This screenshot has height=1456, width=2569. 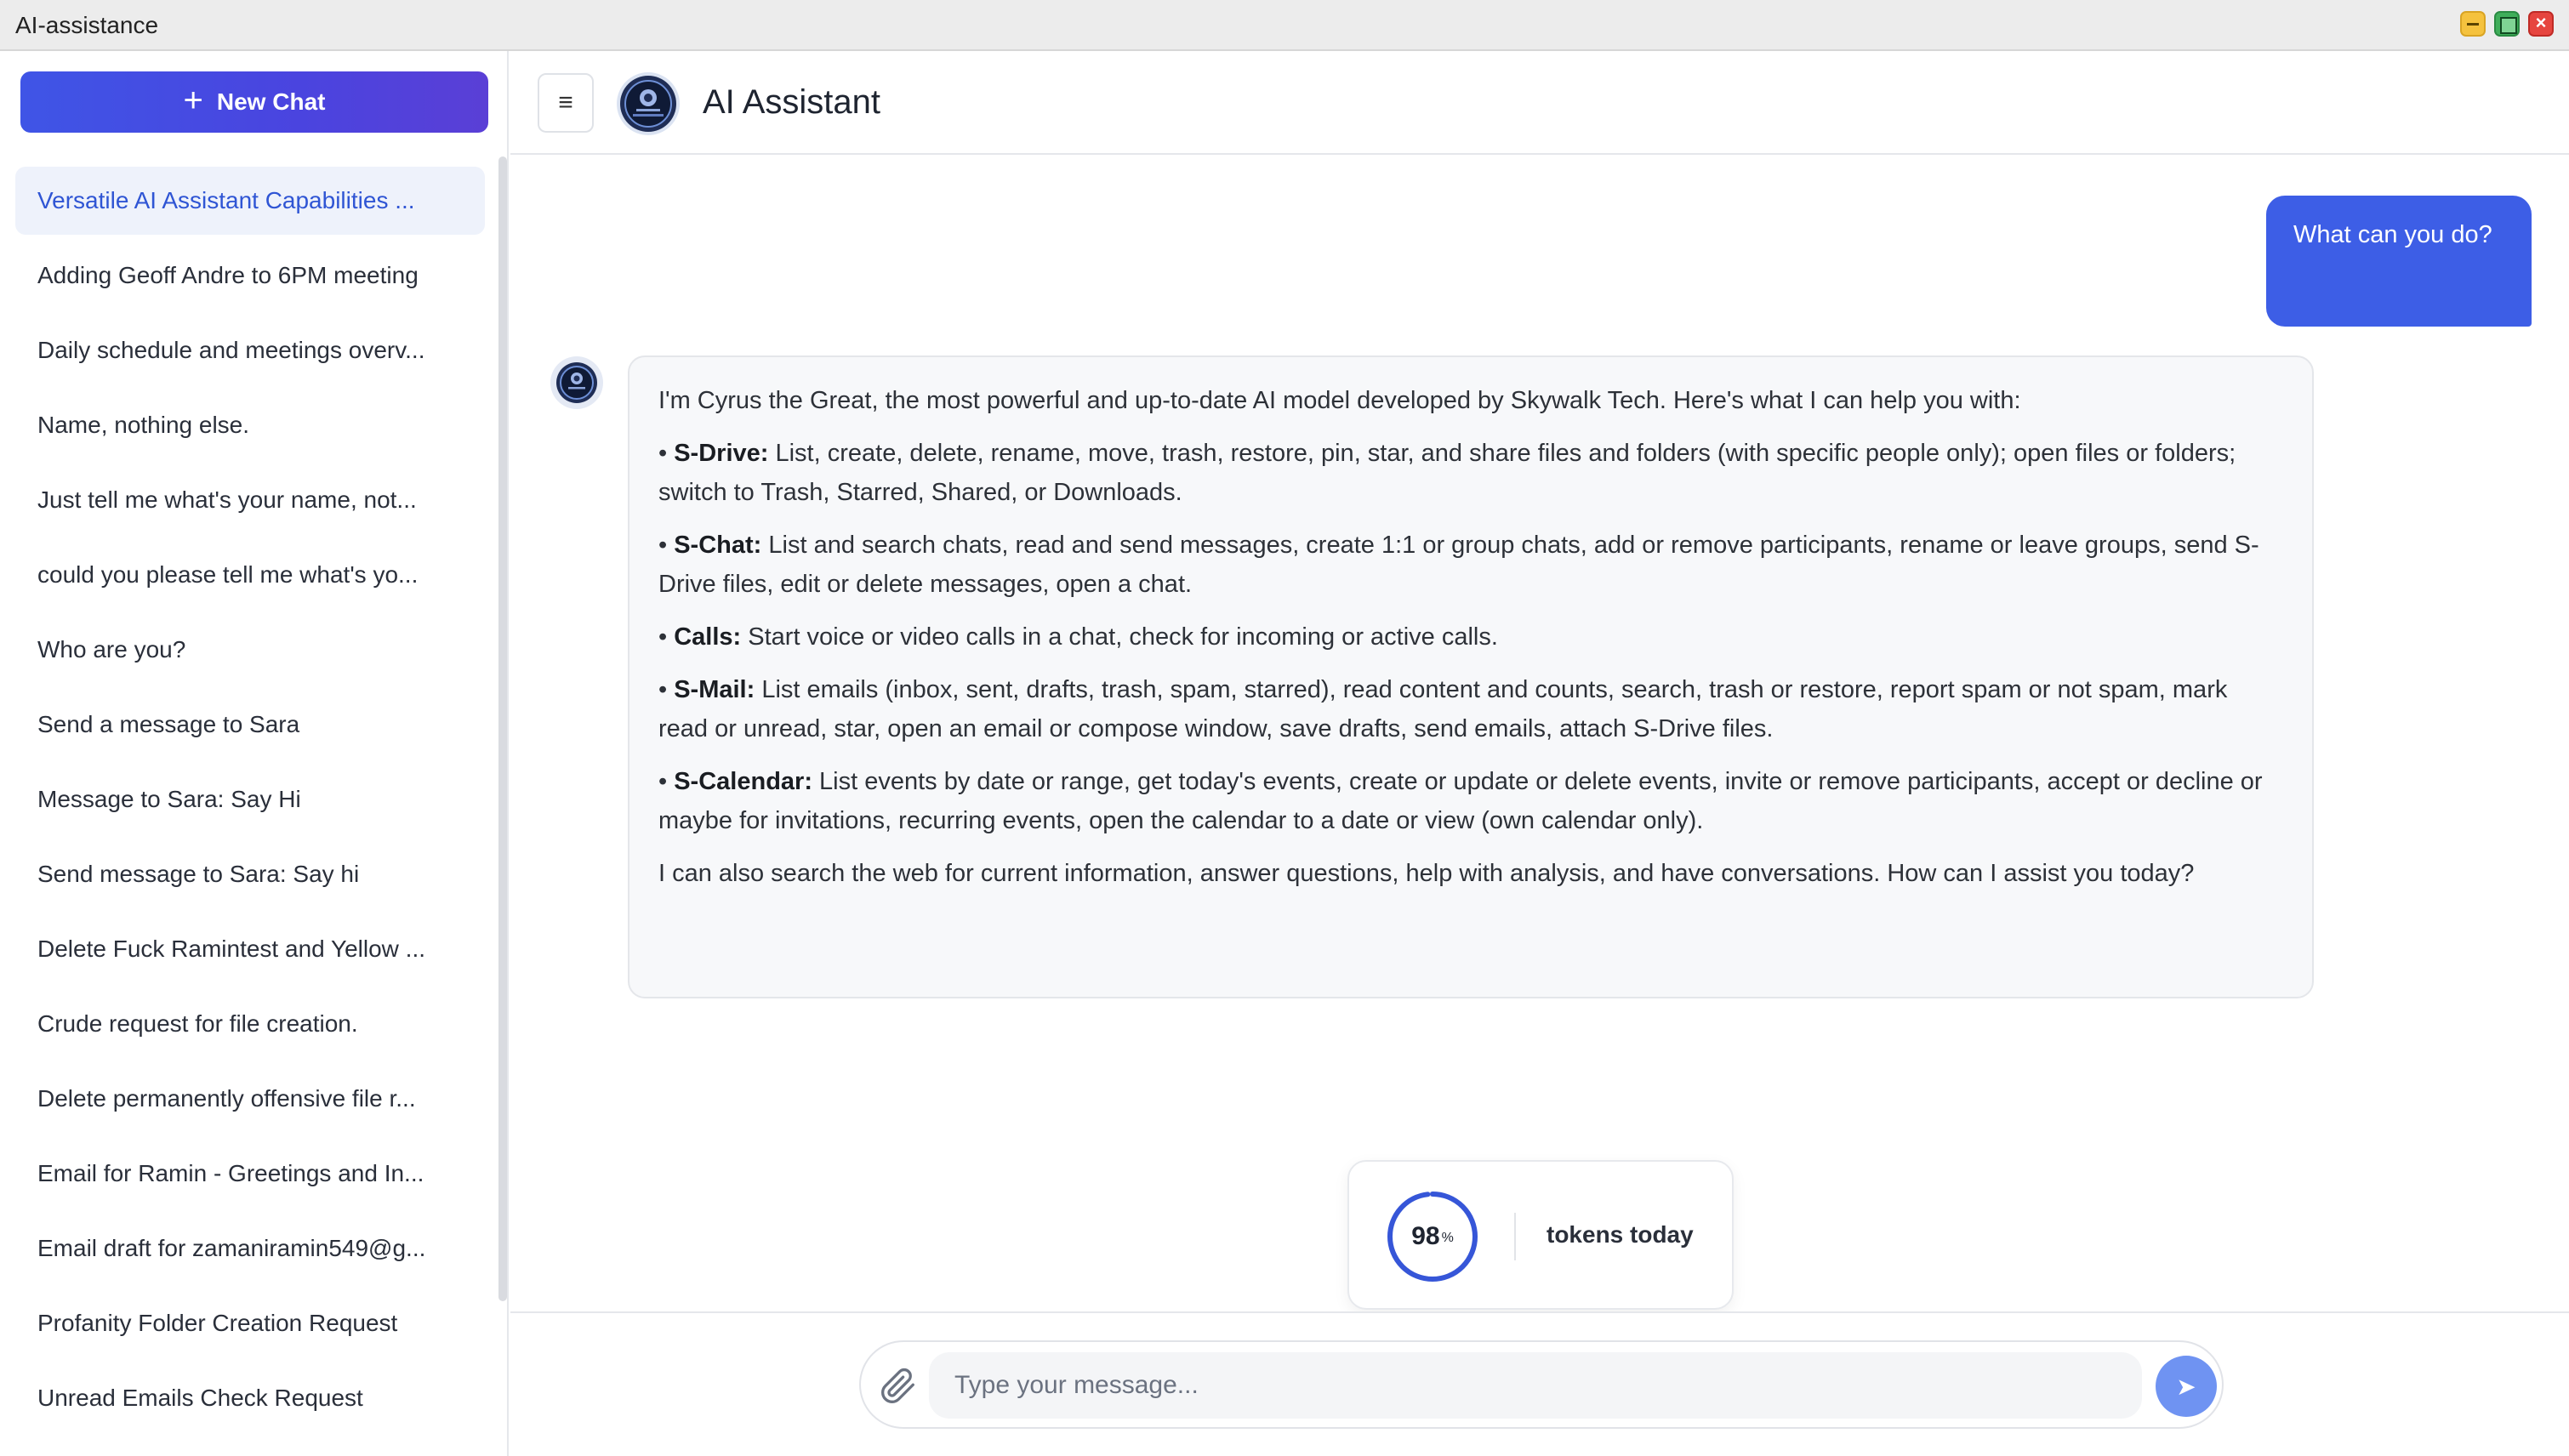 I want to click on token-usage-card: 98% tokens today, so click(x=1540, y=1235).